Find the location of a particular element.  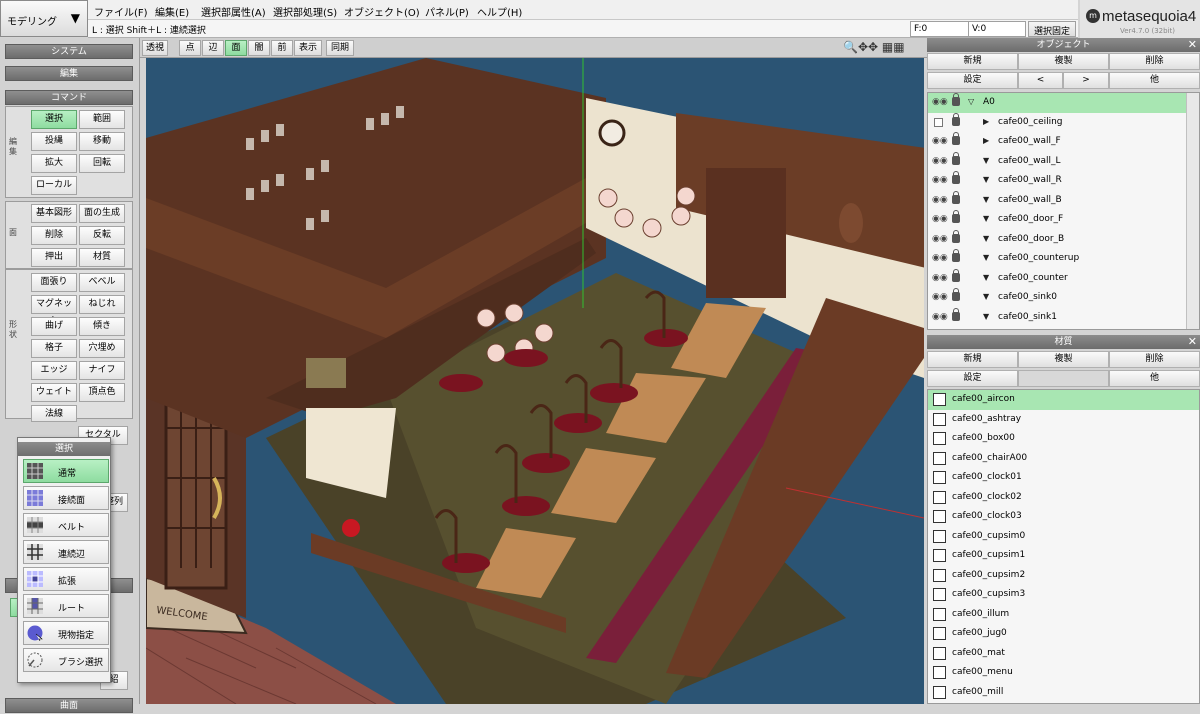

view-dark-button: 闇 is located at coordinates (259, 48).